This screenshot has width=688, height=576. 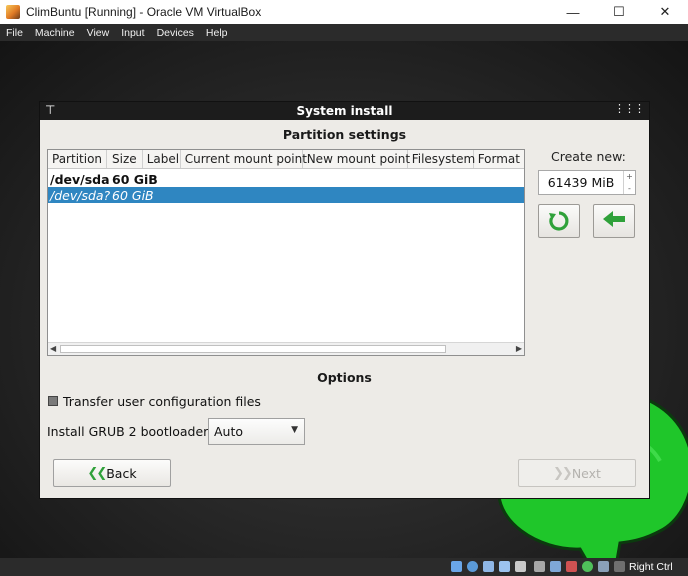 I want to click on scrollbar-thumb, so click(x=253, y=349).